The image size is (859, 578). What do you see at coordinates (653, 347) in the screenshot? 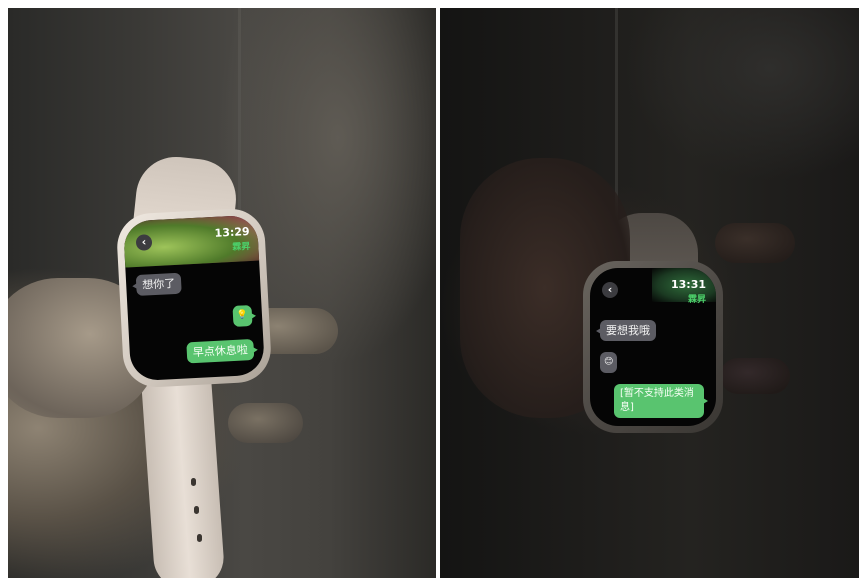
I see `watch-screen: ‹ 13:31 霖昇 要想我哦 😊 [暂不支持此类消息]` at bounding box center [653, 347].